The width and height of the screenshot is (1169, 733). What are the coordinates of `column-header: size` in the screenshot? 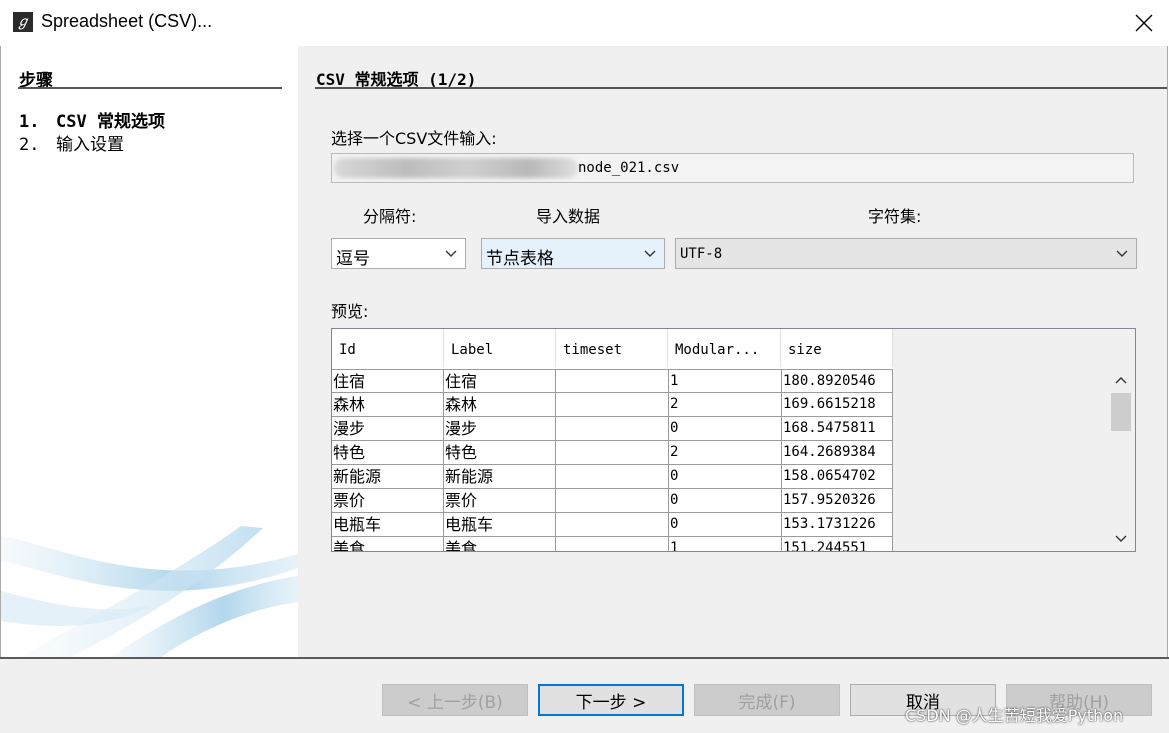 It's located at (837, 348).